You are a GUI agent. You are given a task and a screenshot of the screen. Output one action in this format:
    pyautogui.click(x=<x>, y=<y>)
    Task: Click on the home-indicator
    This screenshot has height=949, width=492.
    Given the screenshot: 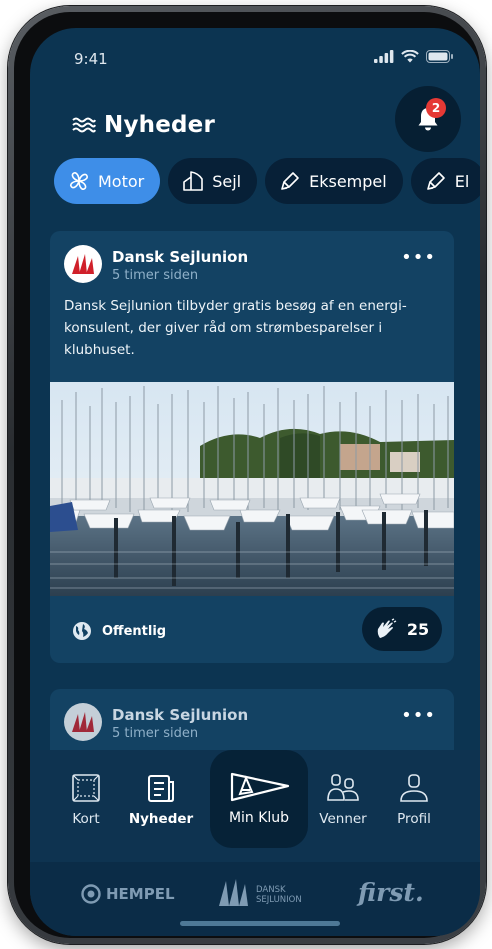 What is the action you would take?
    pyautogui.click(x=260, y=923)
    